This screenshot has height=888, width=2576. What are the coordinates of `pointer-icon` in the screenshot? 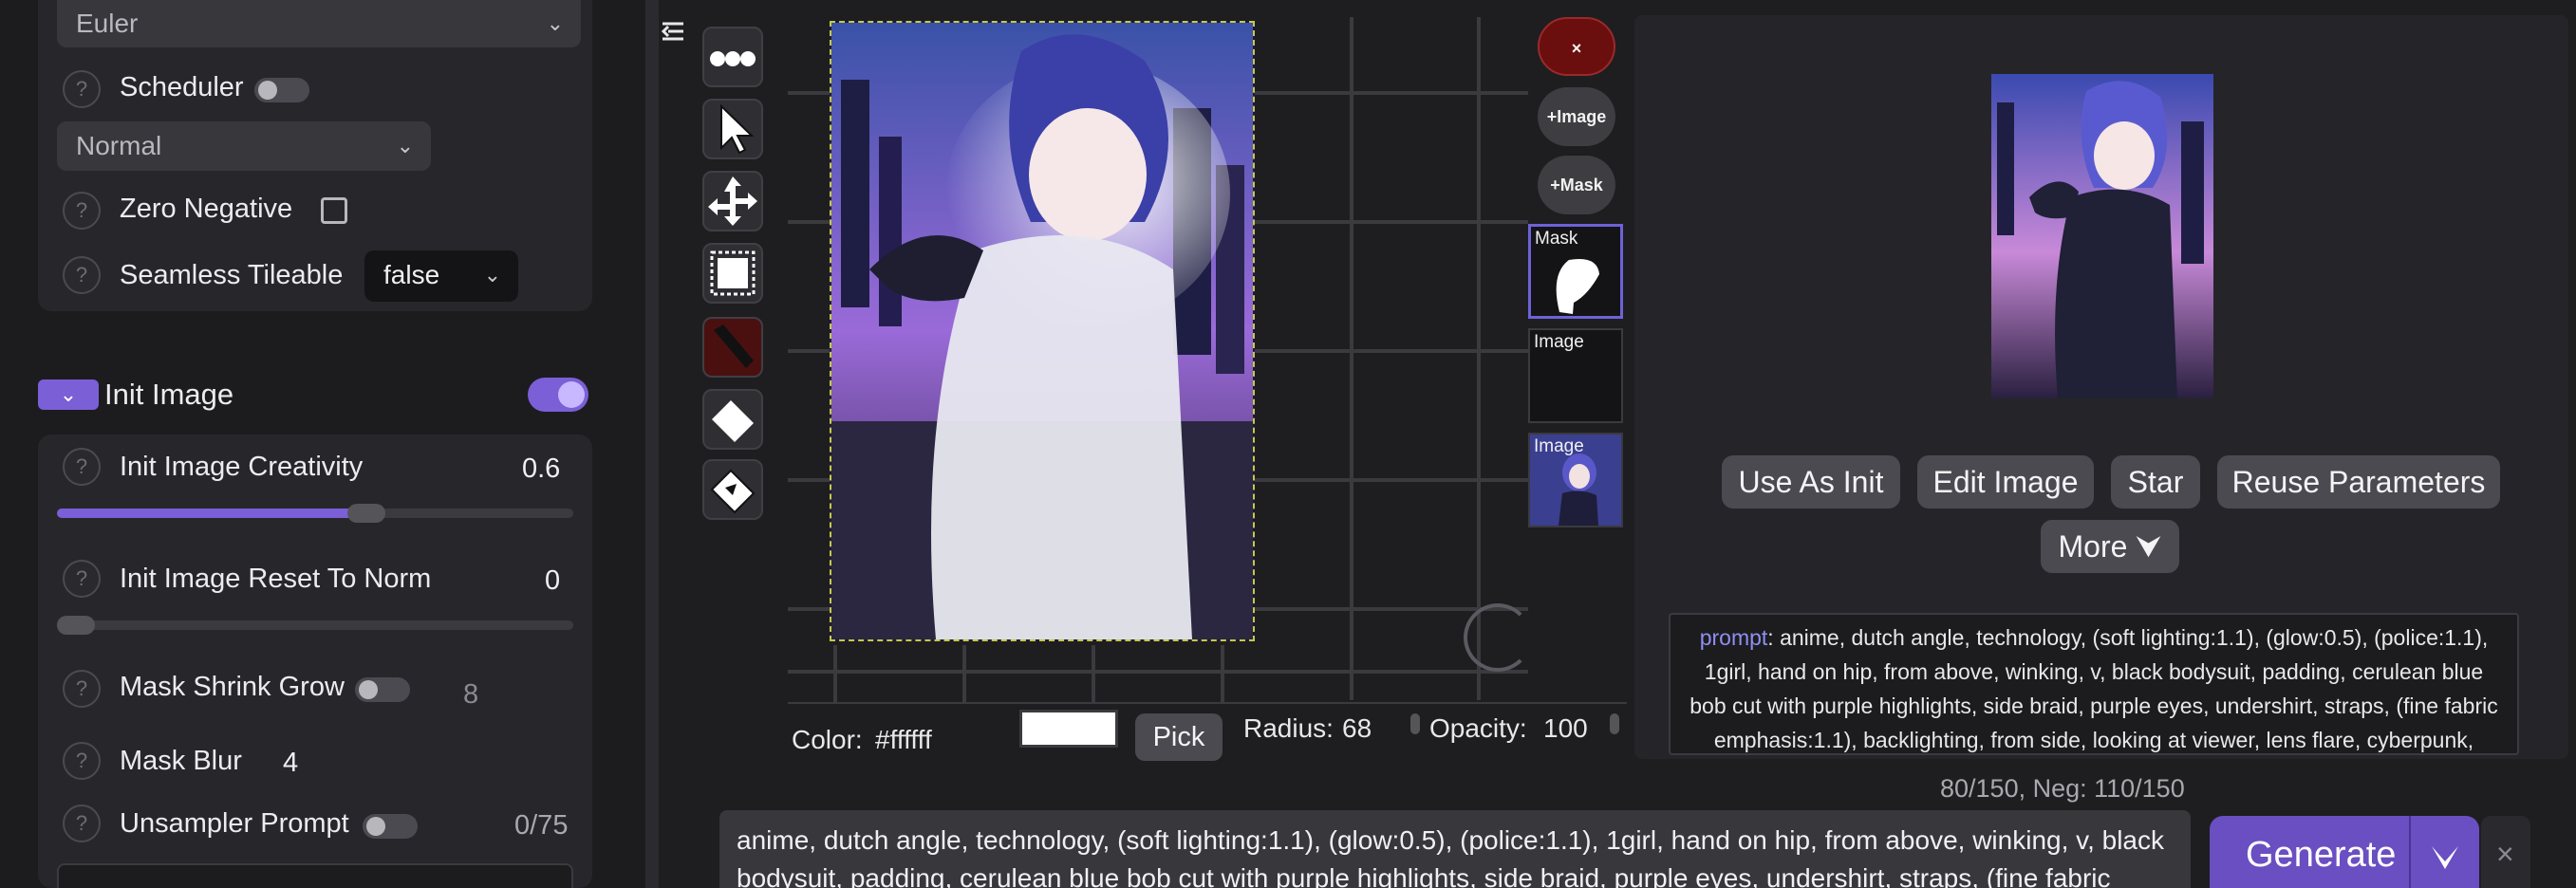 It's located at (732, 129).